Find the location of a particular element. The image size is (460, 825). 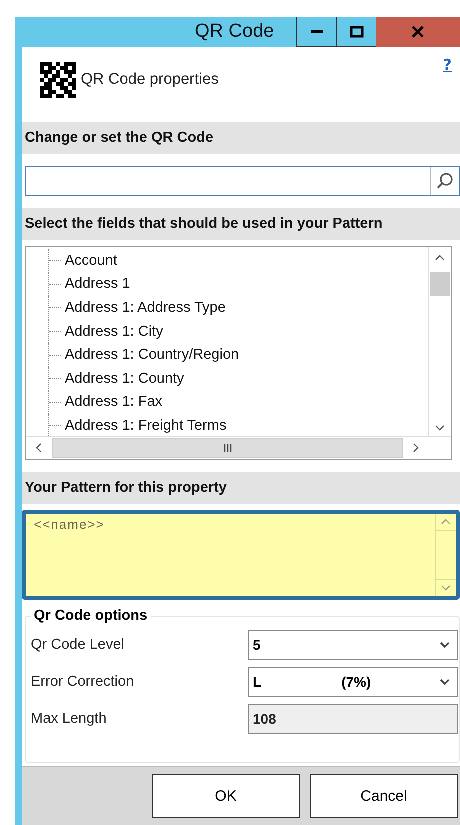

minimize-button is located at coordinates (316, 32).